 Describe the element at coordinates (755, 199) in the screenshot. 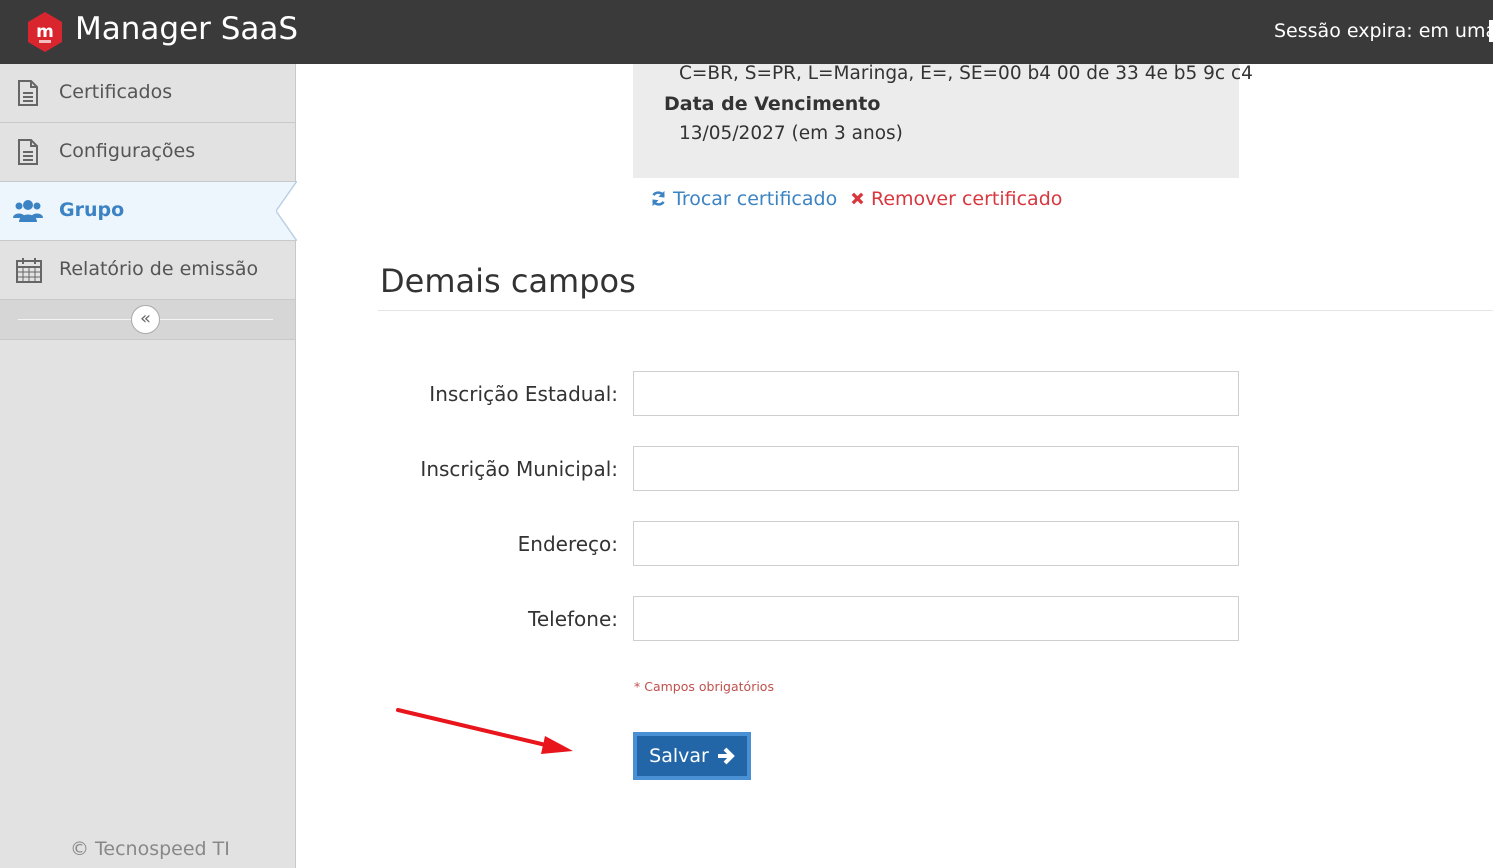

I see `swap-certificate-label: Trocar certificado` at that location.